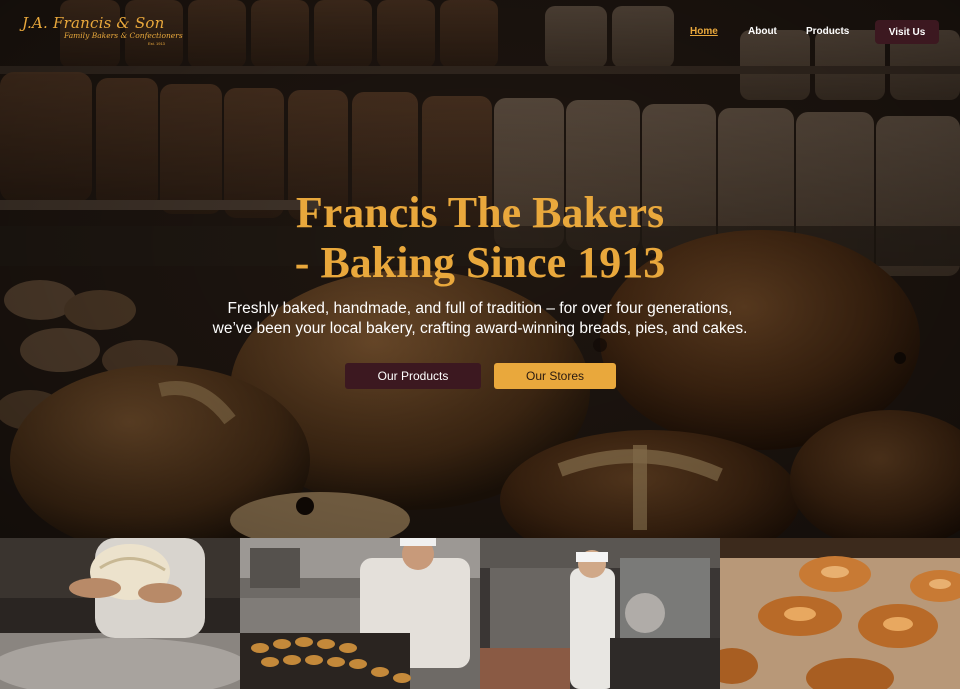 Image resolution: width=960 pixels, height=689 pixels. Describe the element at coordinates (413, 376) in the screenshot. I see `our-products-button: Our Products` at that location.